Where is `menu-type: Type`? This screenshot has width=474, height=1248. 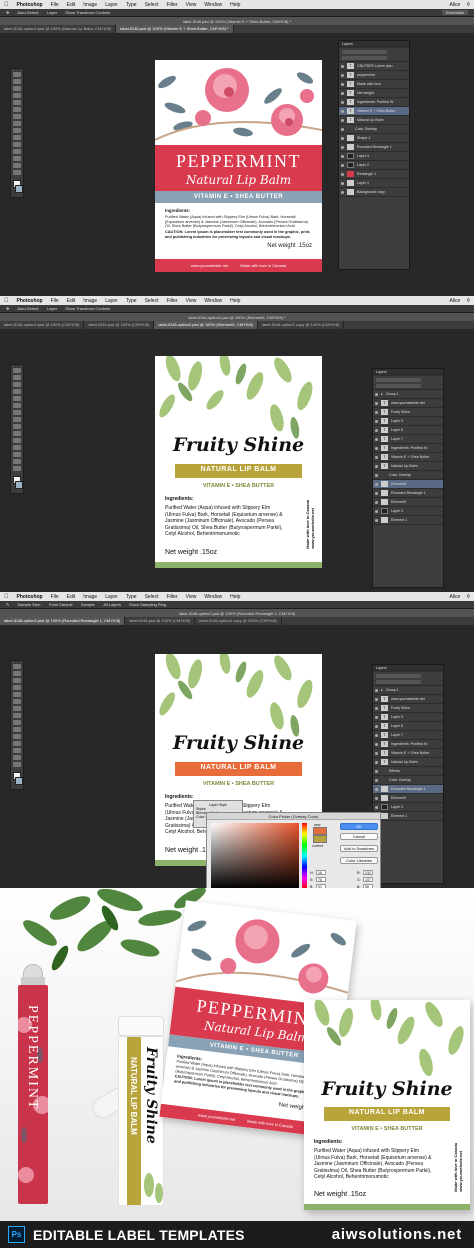 menu-type: Type is located at coordinates (131, 5).